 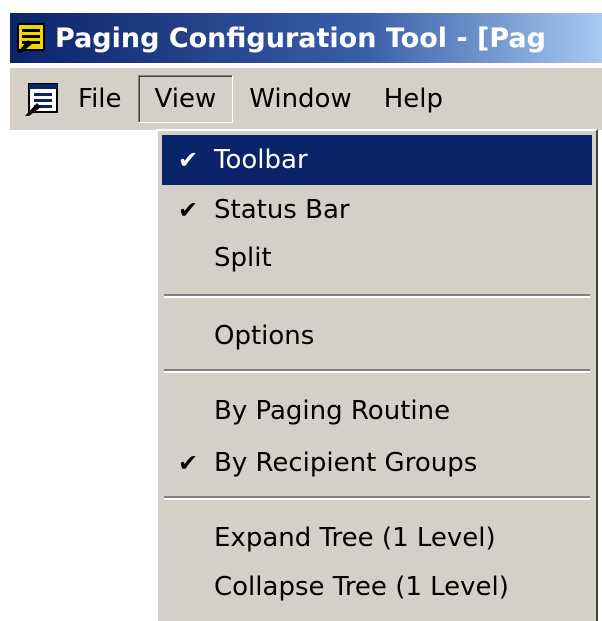 I want to click on menu-item-by-paging-routine: By Paging Routine, so click(x=377, y=411).